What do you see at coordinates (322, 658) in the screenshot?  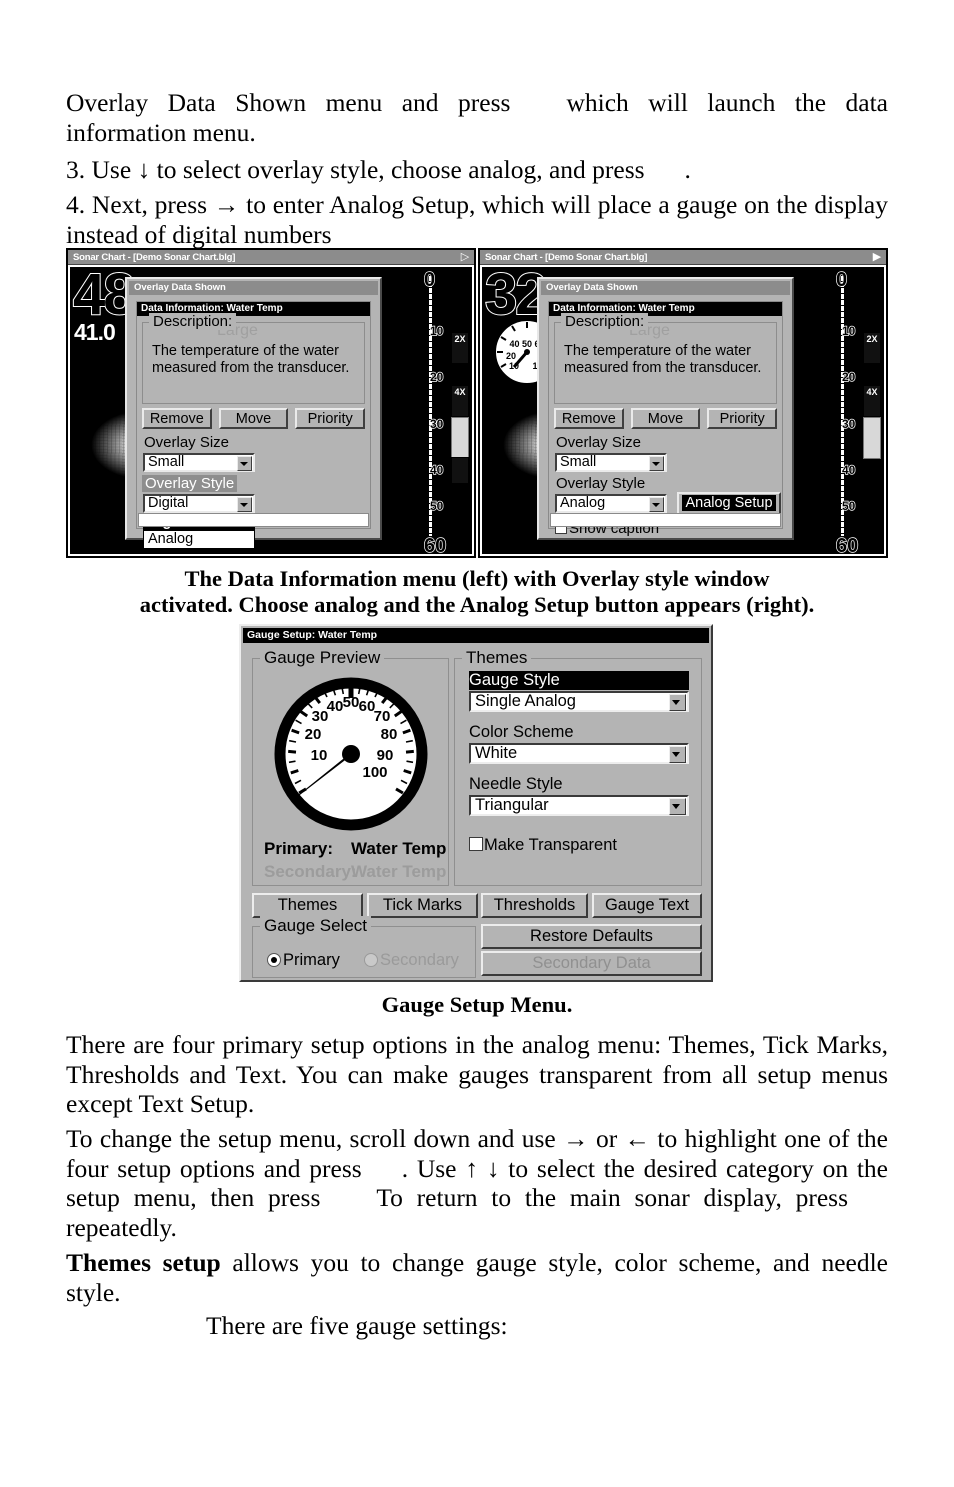 I see `gauge-preview-legend: Gauge Preview` at bounding box center [322, 658].